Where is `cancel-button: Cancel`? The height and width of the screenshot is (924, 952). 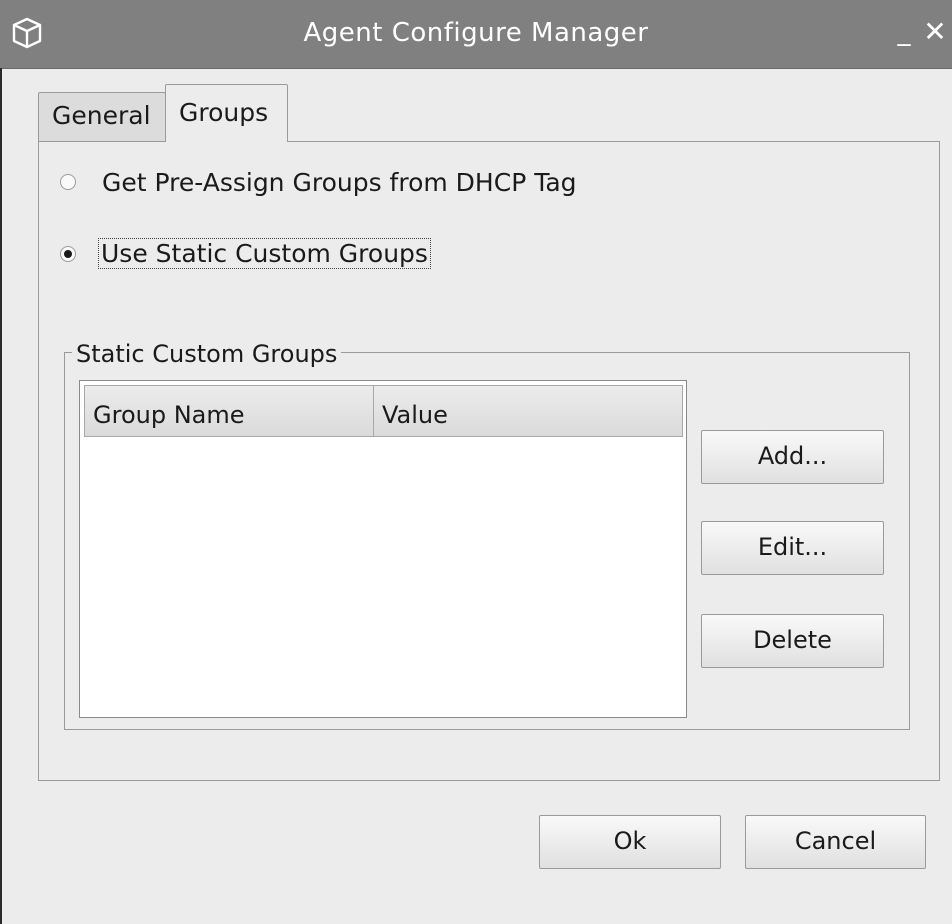 cancel-button: Cancel is located at coordinates (835, 842).